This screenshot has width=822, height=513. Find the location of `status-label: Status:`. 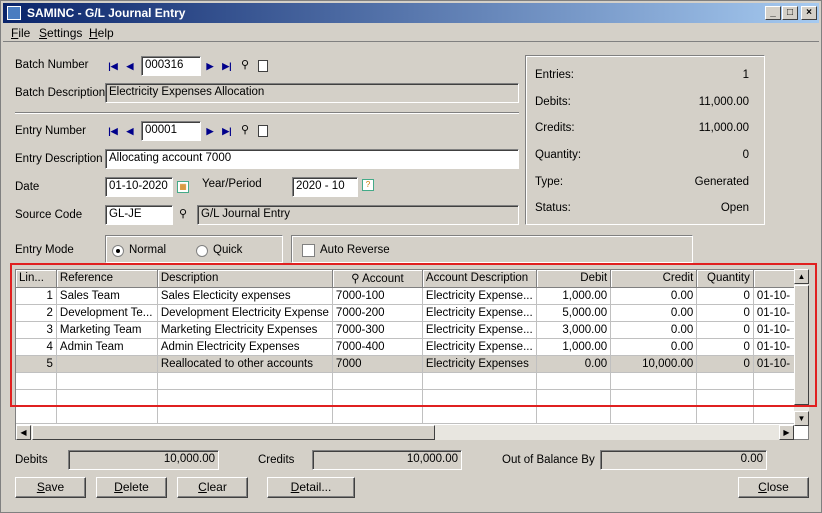

status-label: Status: is located at coordinates (553, 208).